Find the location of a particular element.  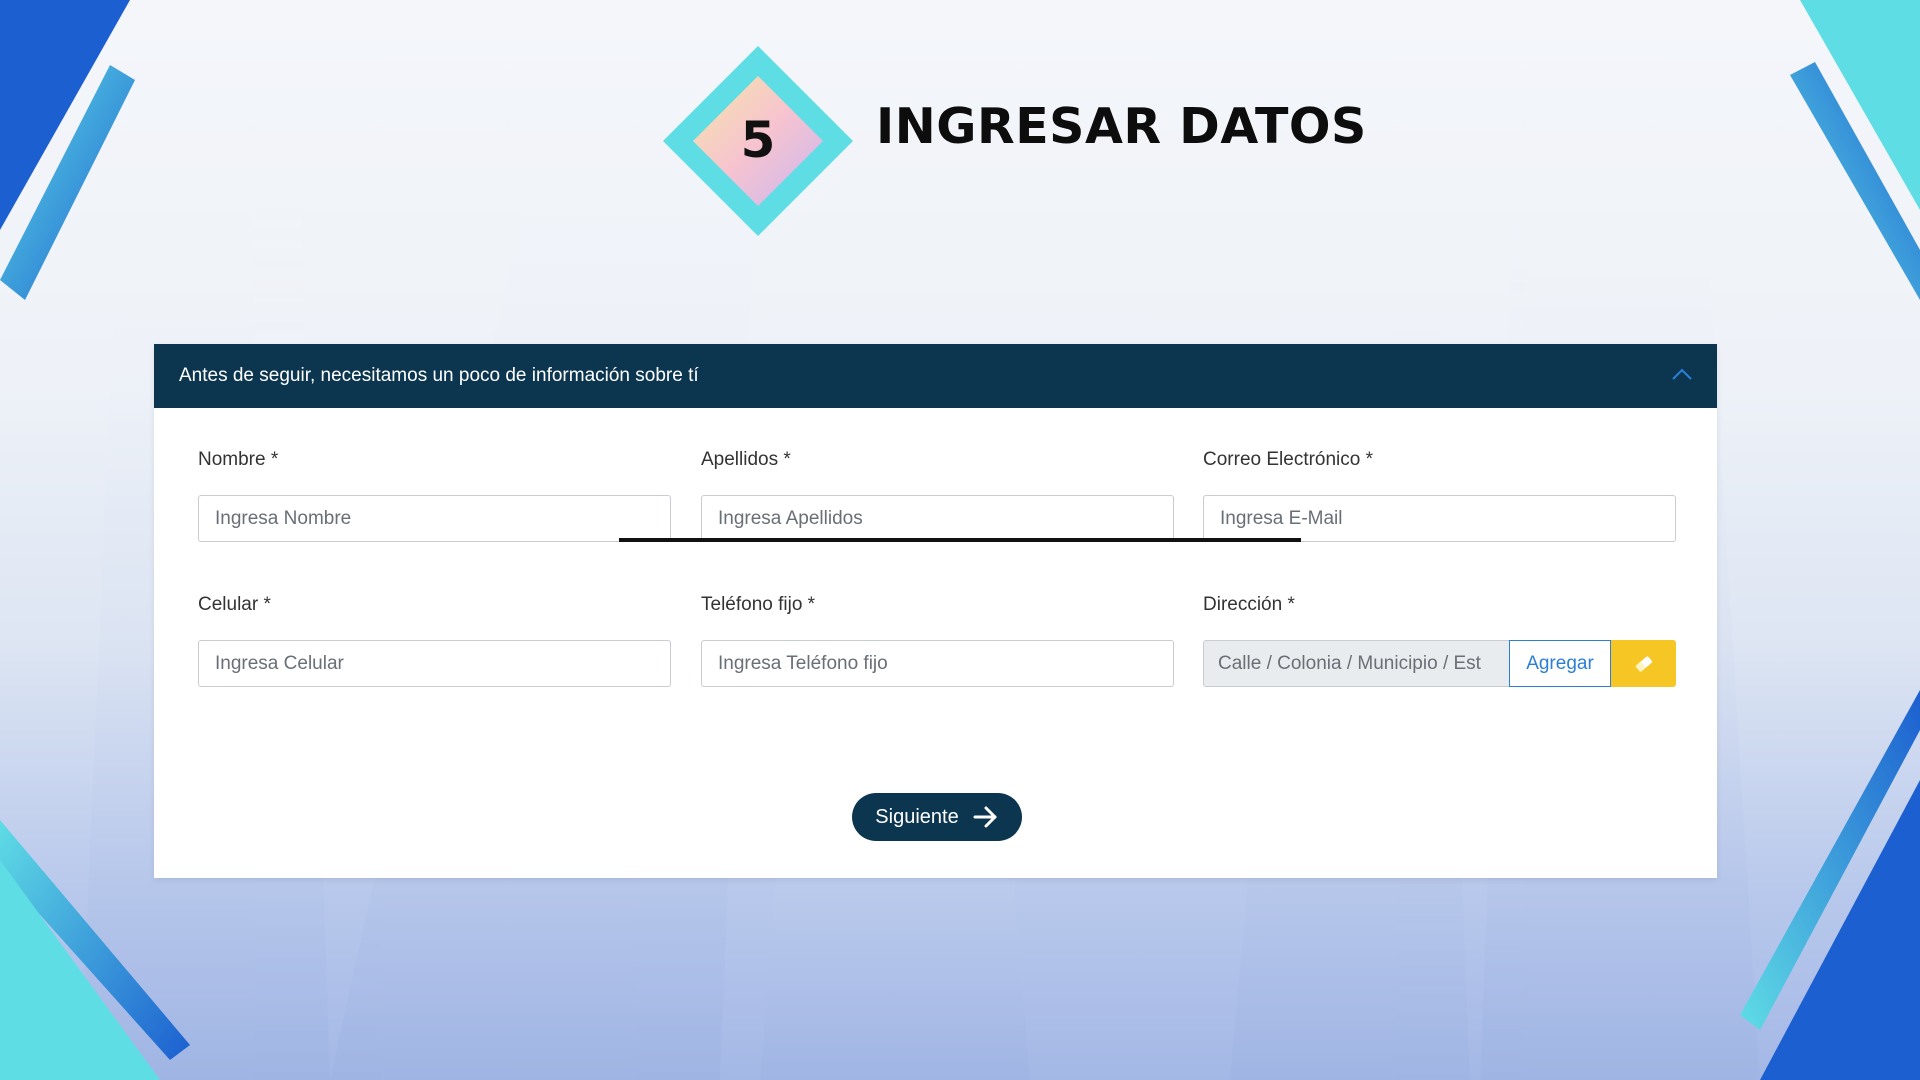

slide-title: INGRESAR DATOS is located at coordinates (1121, 126).